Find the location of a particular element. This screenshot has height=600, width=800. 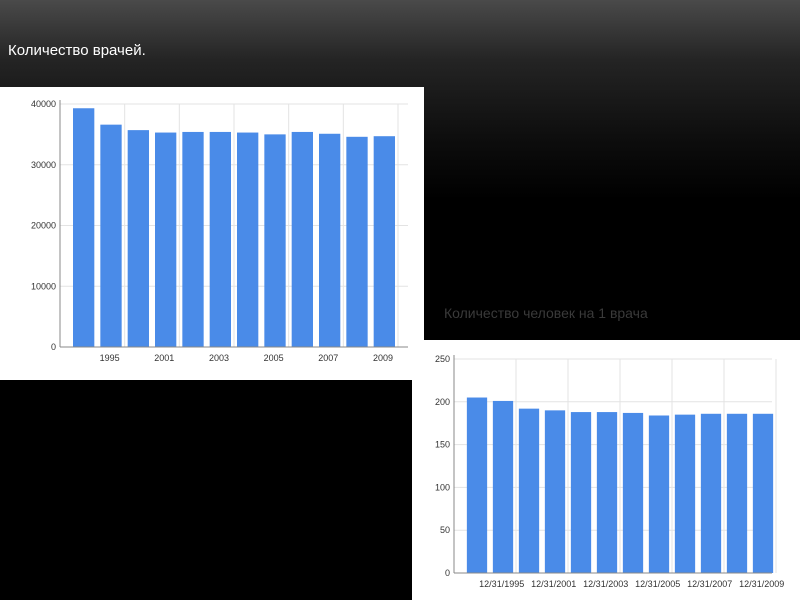

y-tick-label: 40000 is located at coordinates (43, 104).